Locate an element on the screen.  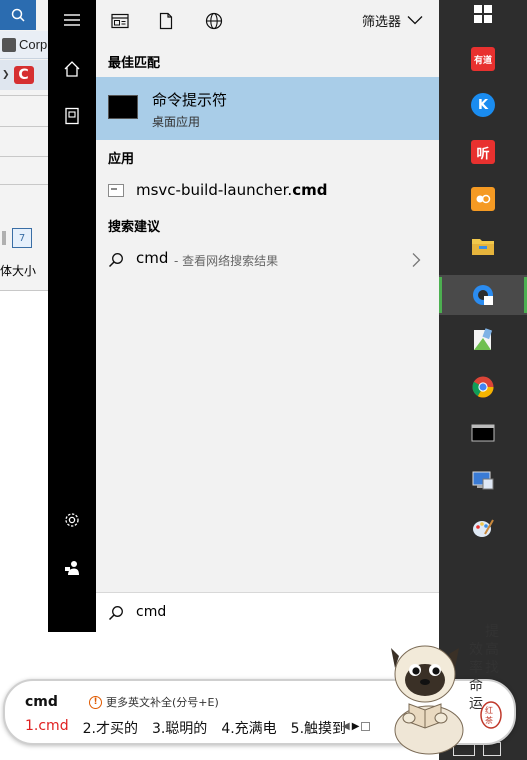
ime-candidate: 4.充满电 is located at coordinates (248, 728).